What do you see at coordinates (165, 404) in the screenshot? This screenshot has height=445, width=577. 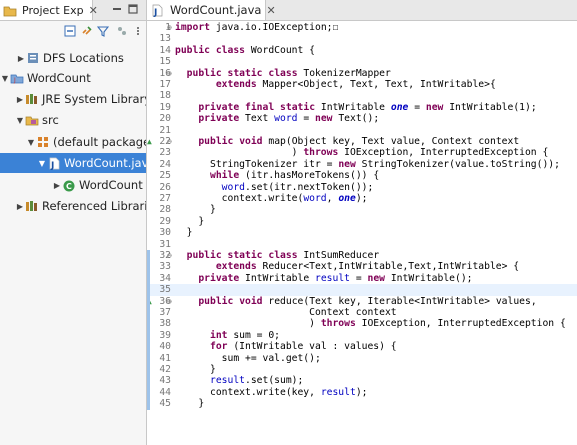 I see `line-number: 45` at bounding box center [165, 404].